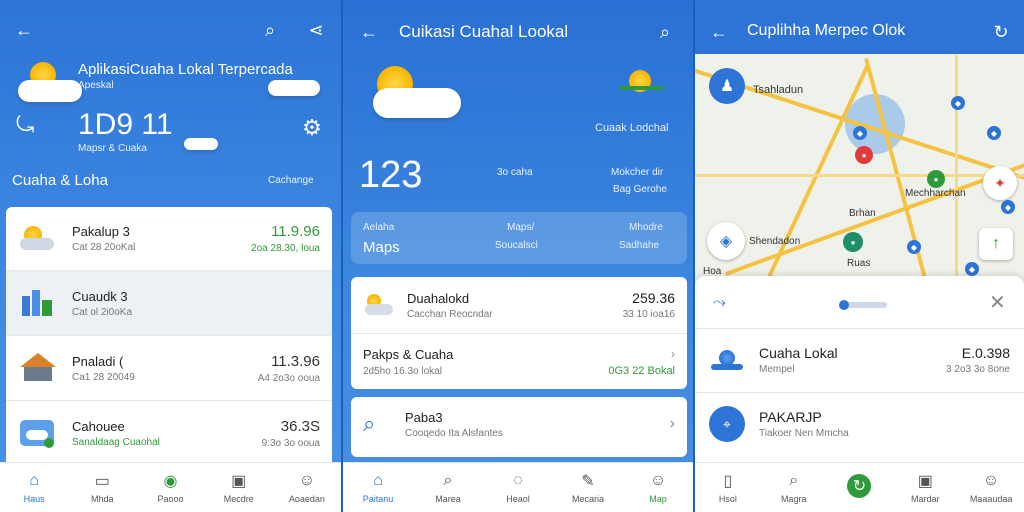  I want to click on map-label: Tsahladun, so click(778, 90).